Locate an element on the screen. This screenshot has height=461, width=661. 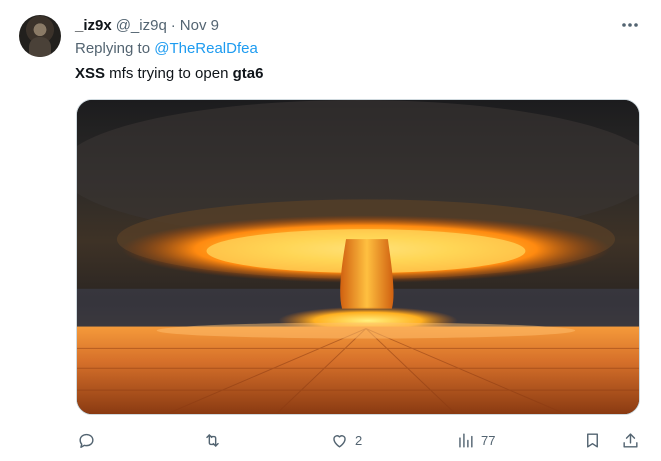
like-button: 2 is located at coordinates (346, 440).